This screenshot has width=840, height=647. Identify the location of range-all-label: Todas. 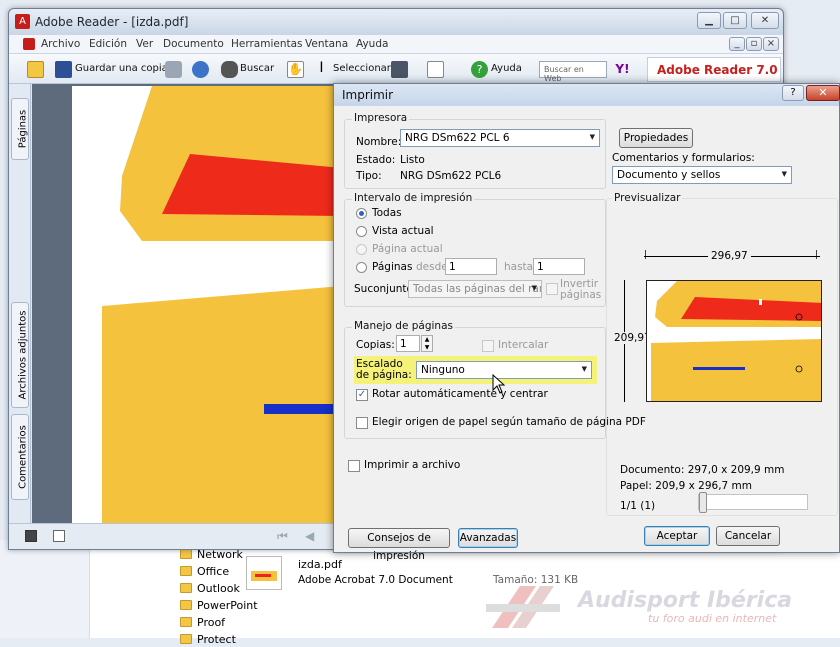
(387, 213).